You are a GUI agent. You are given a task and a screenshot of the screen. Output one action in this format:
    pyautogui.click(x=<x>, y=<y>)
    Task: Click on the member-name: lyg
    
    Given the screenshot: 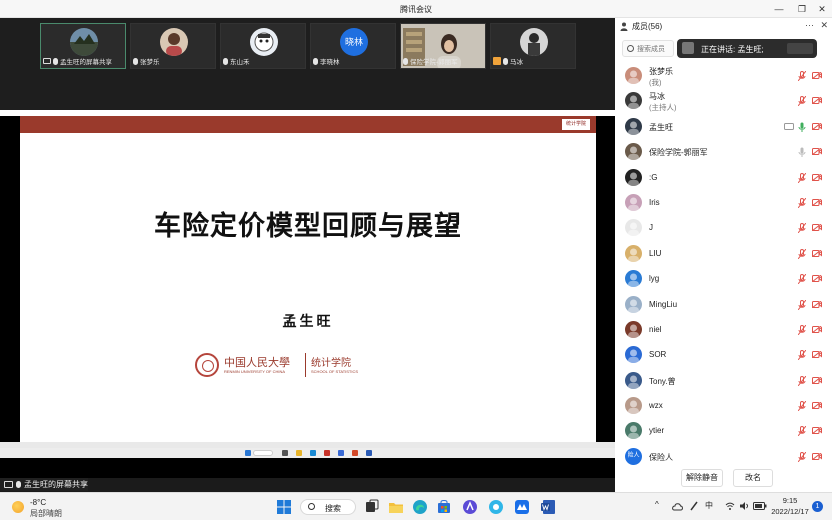 What is the action you would take?
    pyautogui.click(x=654, y=279)
    